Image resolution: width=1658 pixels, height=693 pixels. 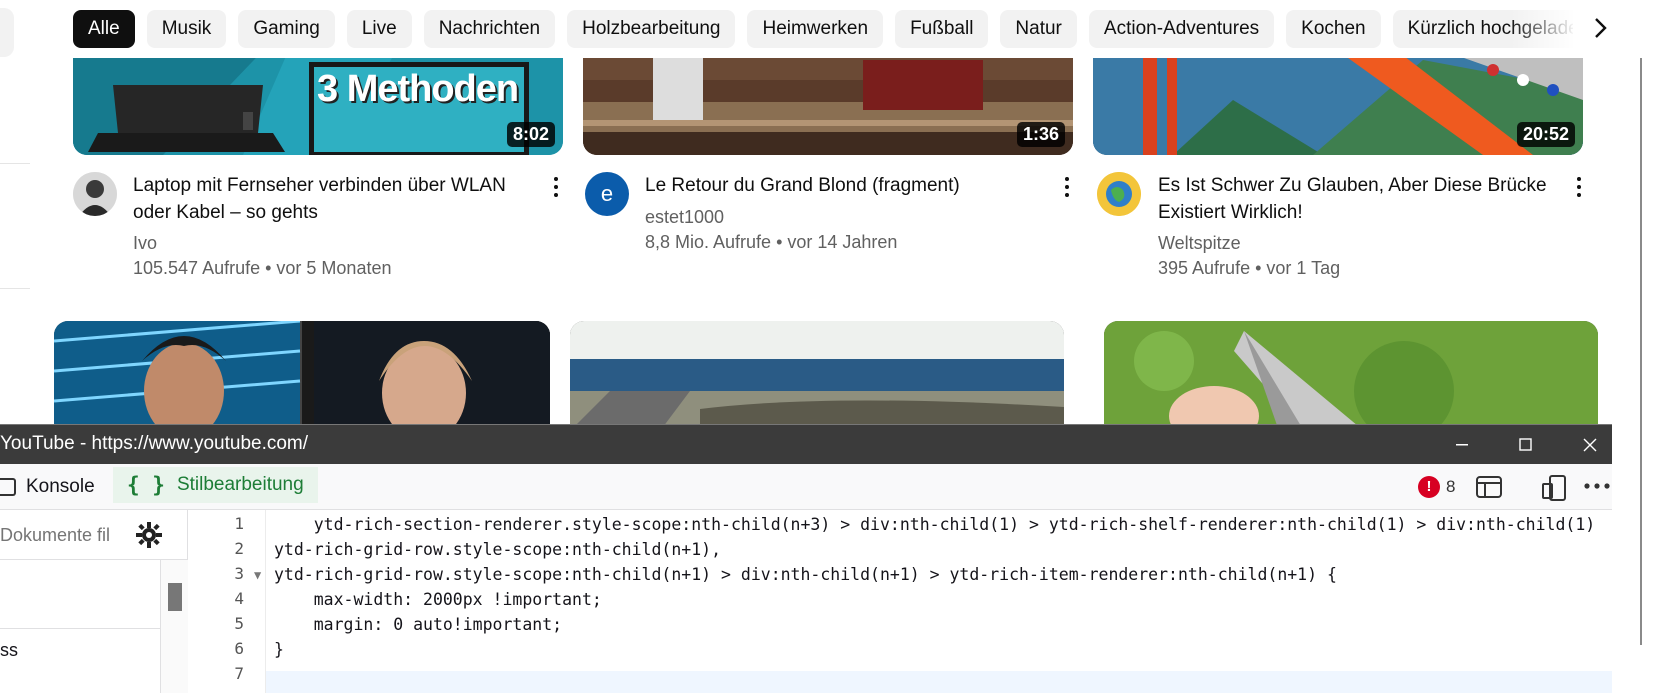 What do you see at coordinates (227, 601) in the screenshot?
I see `line-number-gutter: 1 2 3 ▼ 4 5 6 7` at bounding box center [227, 601].